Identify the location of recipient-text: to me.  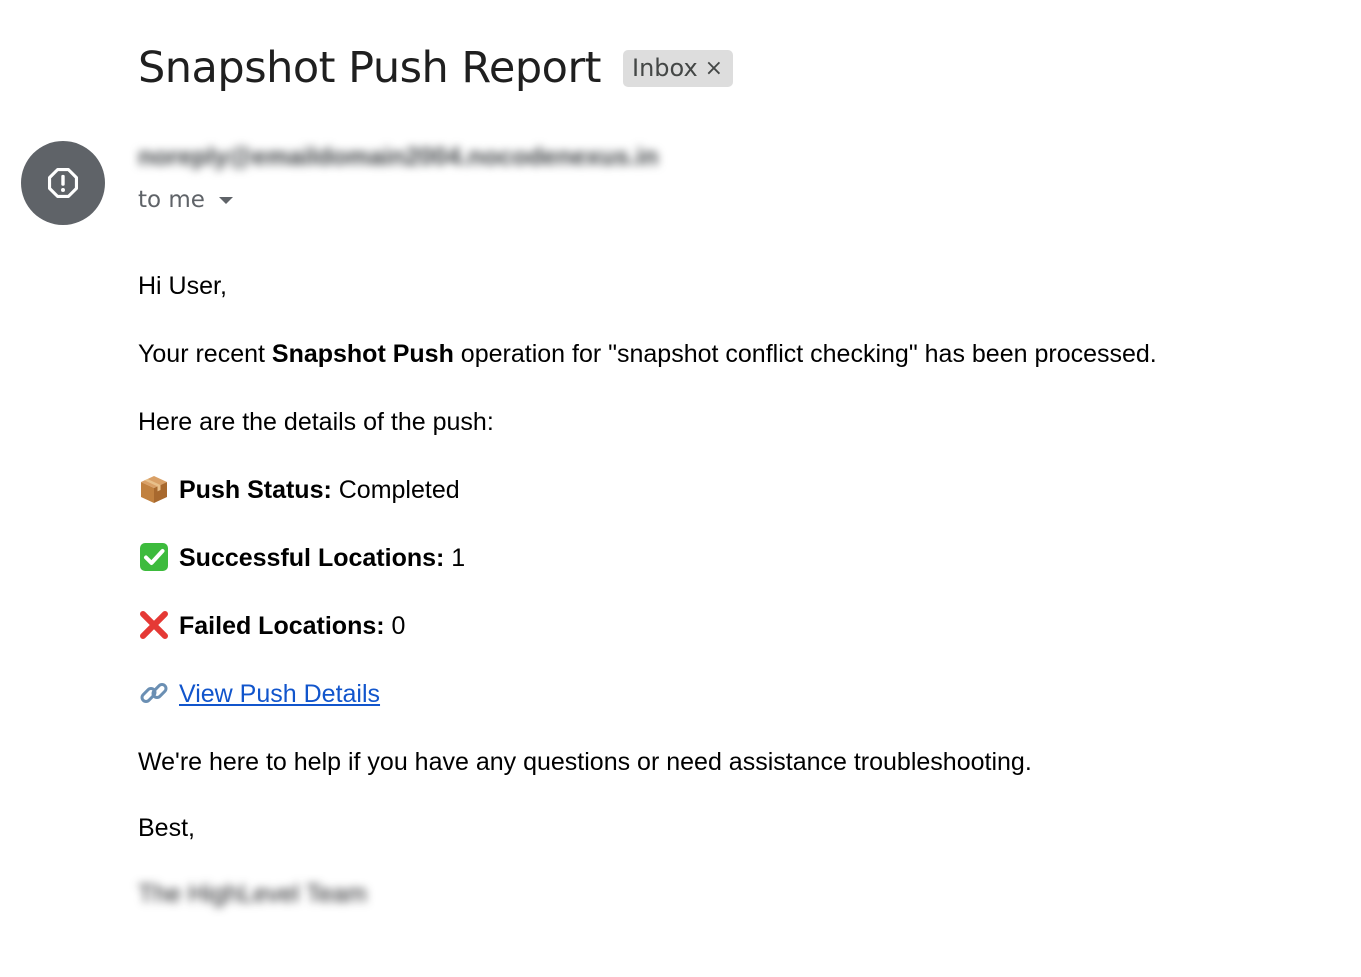
(171, 200).